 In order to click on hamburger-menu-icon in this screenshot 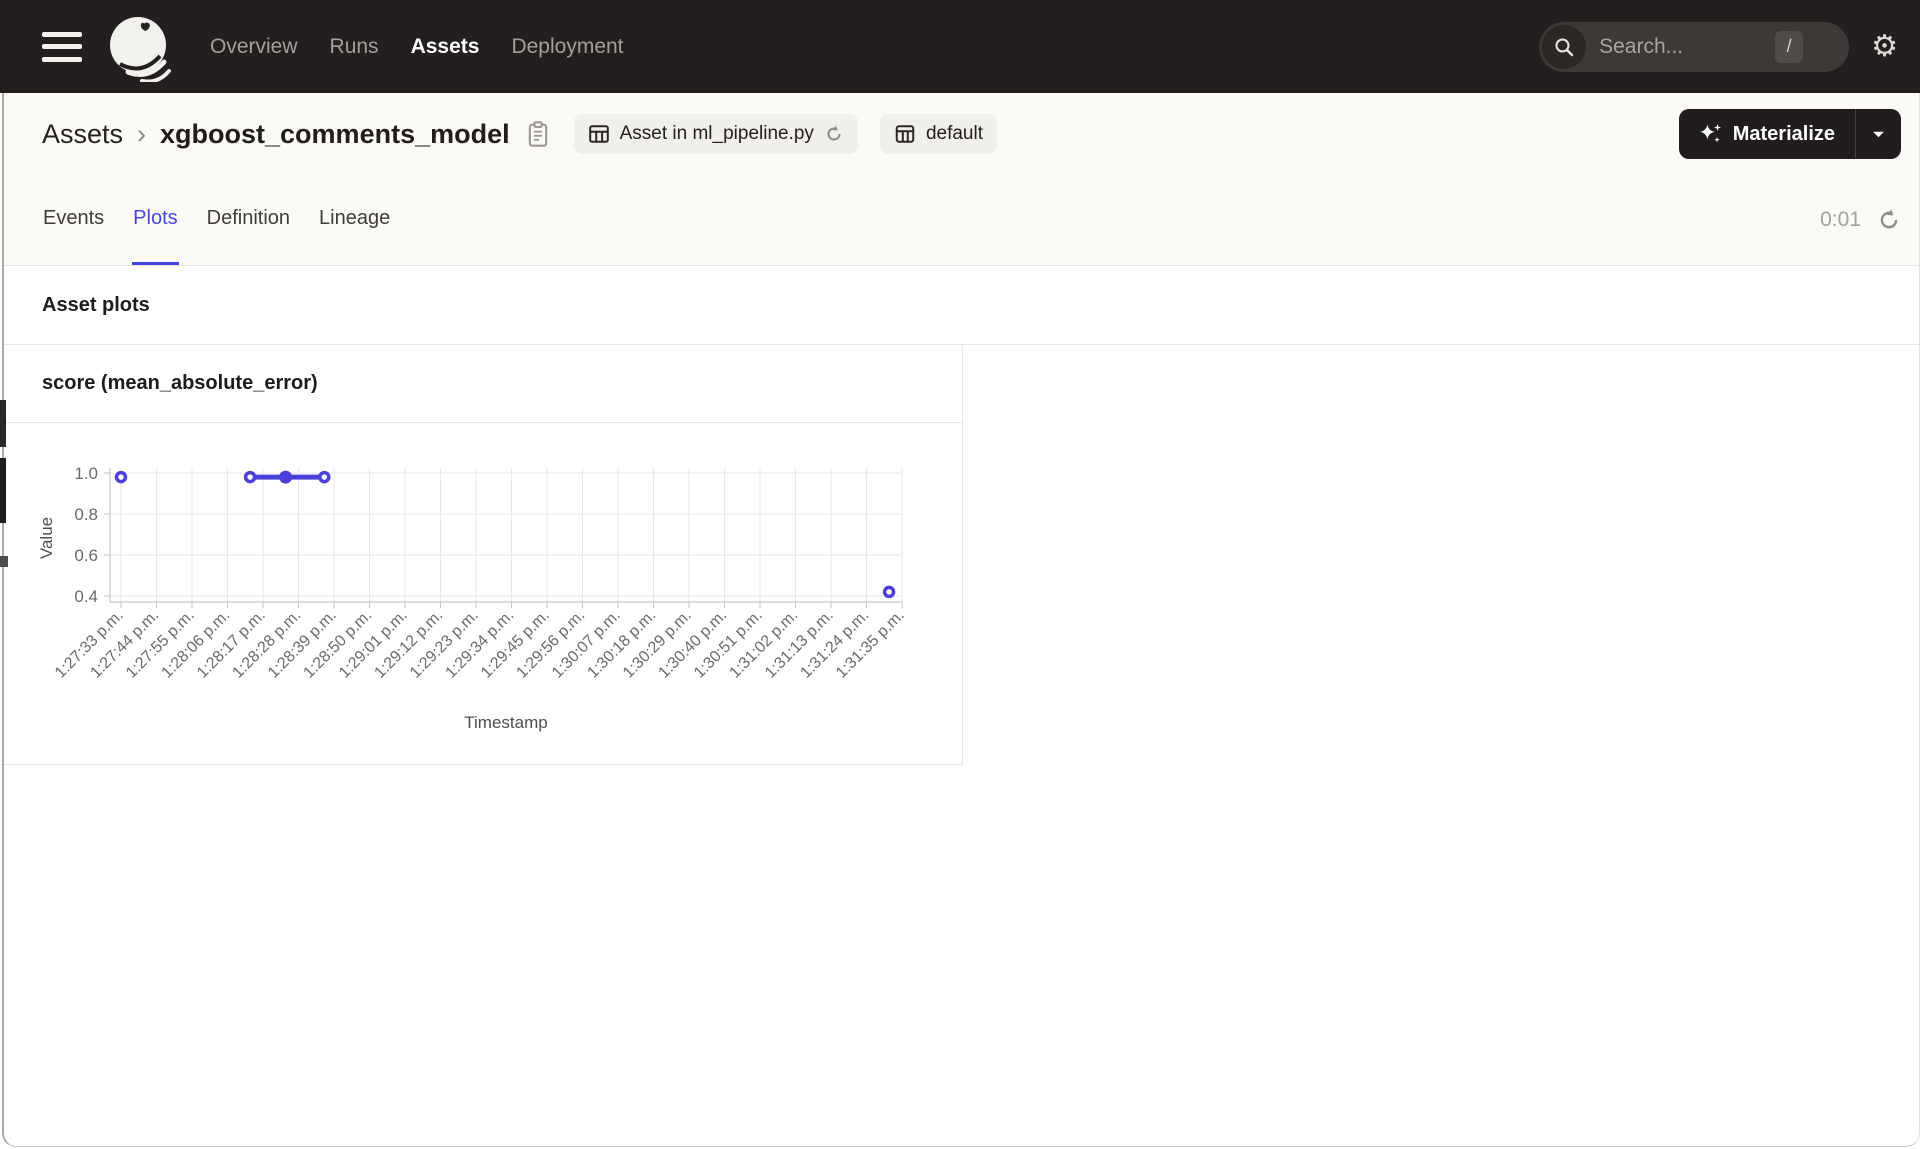, I will do `click(62, 46)`.